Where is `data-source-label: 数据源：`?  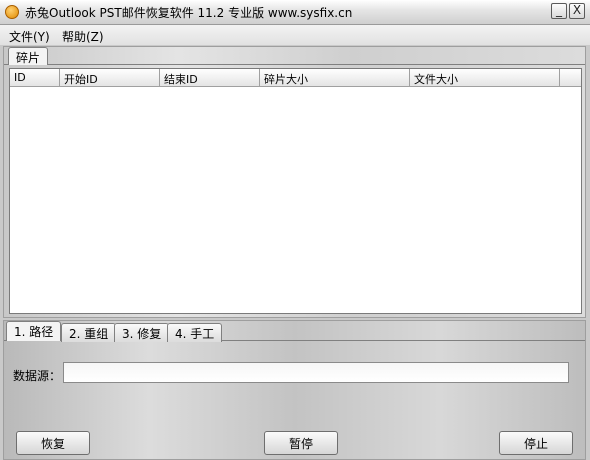
data-source-label: 数据源： is located at coordinates (37, 376).